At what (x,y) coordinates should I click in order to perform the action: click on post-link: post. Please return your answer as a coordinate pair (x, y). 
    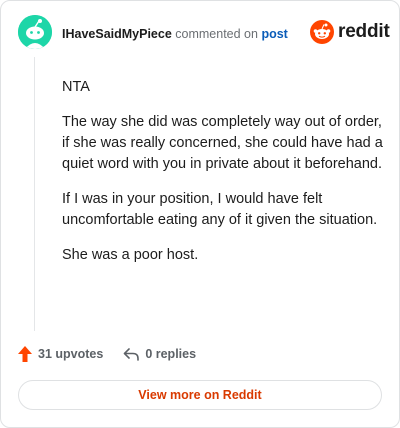
    Looking at the image, I should click on (274, 34).